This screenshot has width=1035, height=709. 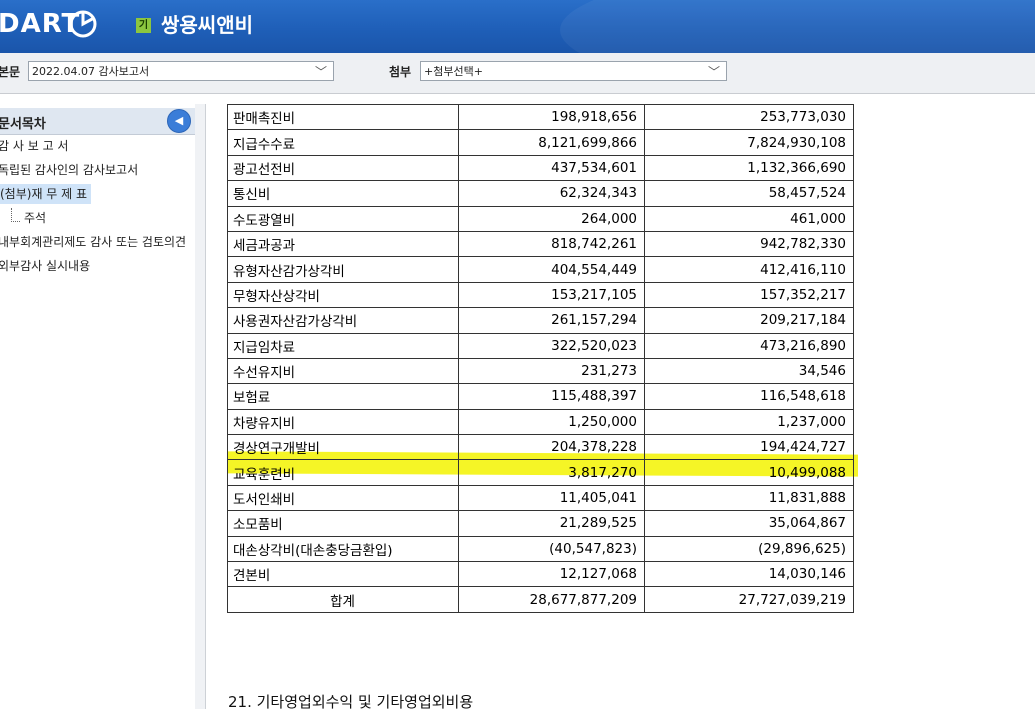 What do you see at coordinates (343, 244) in the screenshot?
I see `row-account-name: 세금과공과` at bounding box center [343, 244].